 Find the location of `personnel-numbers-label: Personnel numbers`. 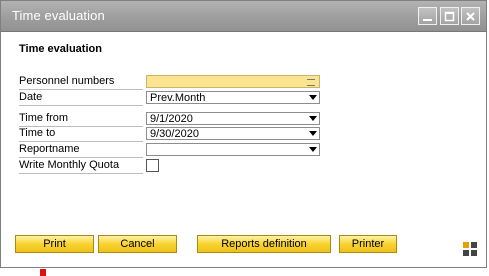

personnel-numbers-label: Personnel numbers is located at coordinates (67, 81).